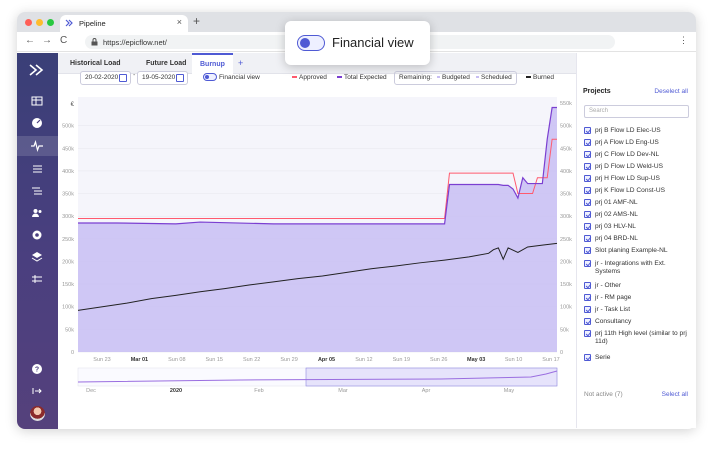  What do you see at coordinates (638, 227) in the screenshot?
I see `project-item: prj 03 HLV-NL` at bounding box center [638, 227].